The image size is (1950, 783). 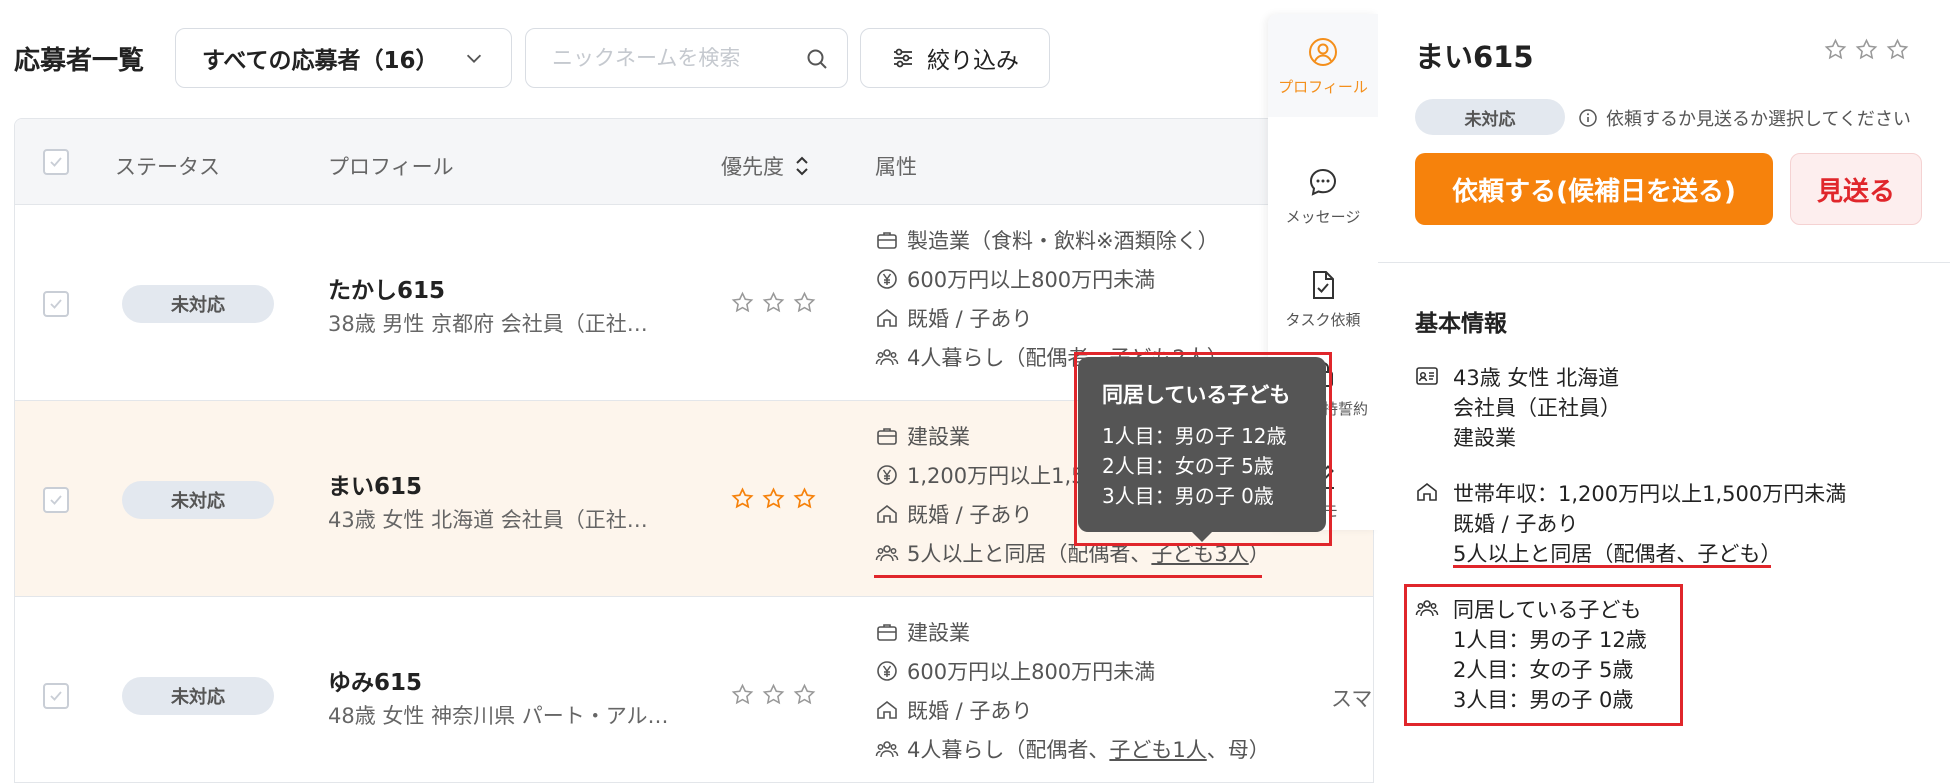 I want to click on select-all-checkbox, so click(x=56, y=162).